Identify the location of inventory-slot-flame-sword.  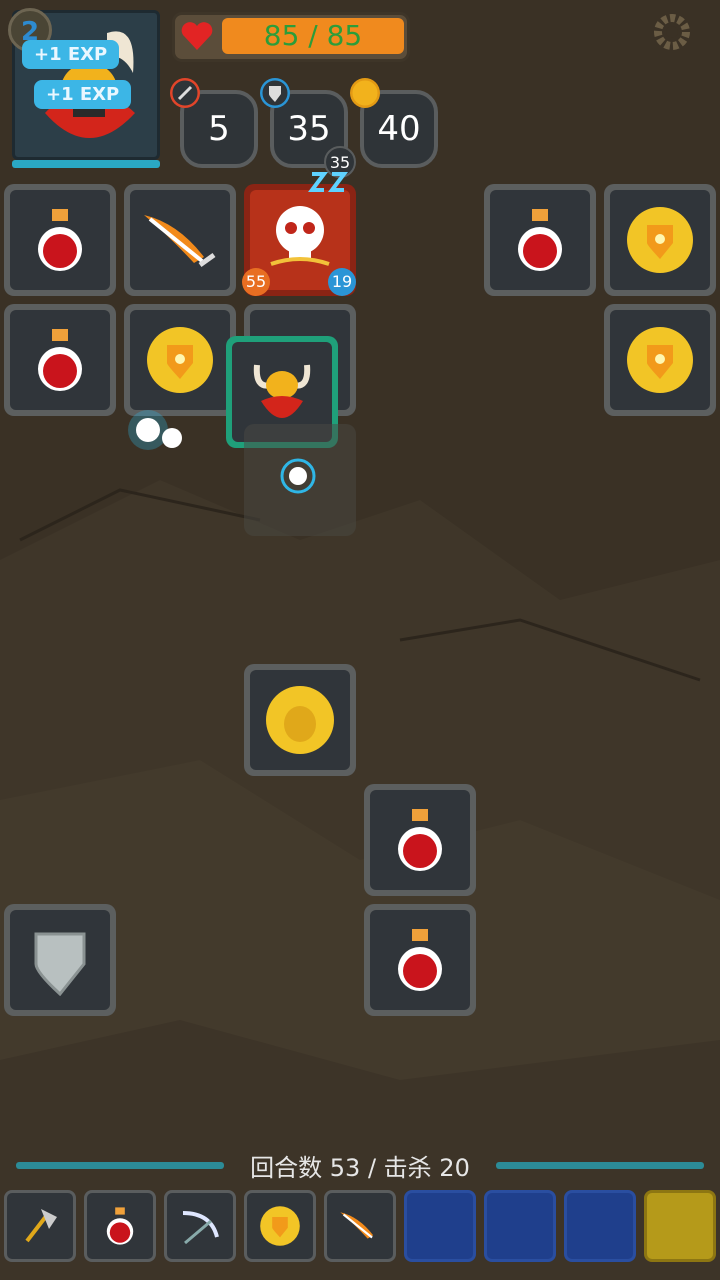
(360, 1226).